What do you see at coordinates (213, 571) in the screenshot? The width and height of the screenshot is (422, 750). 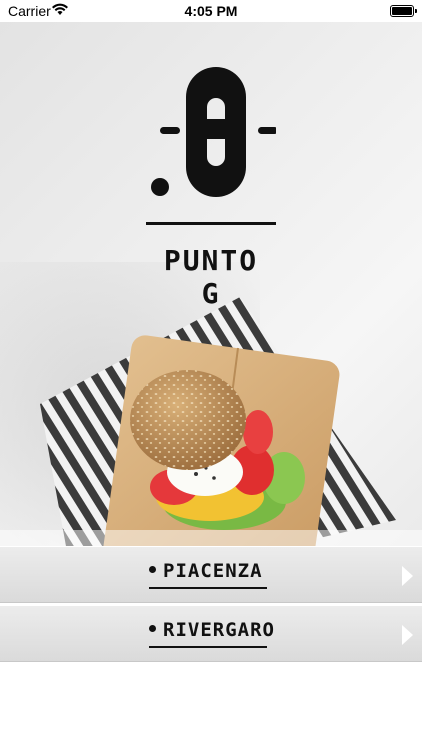 I see `location-label: PIACENZA` at bounding box center [213, 571].